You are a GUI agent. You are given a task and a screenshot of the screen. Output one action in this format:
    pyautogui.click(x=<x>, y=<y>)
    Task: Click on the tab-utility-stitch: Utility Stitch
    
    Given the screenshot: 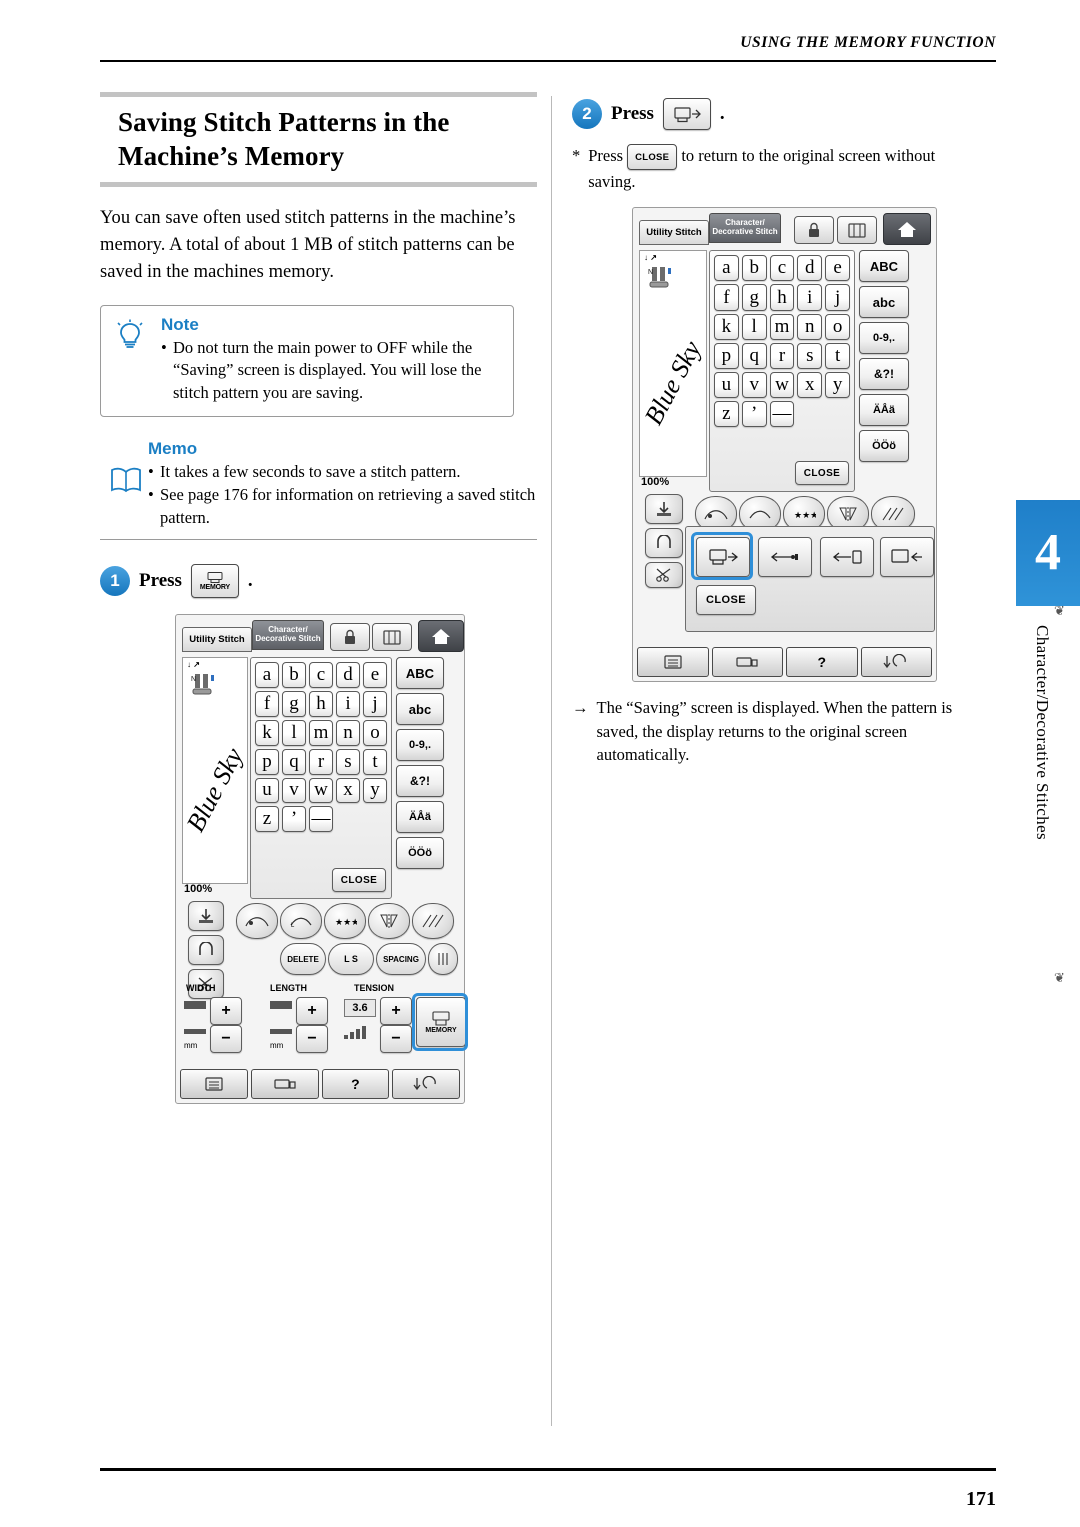 What is the action you would take?
    pyautogui.click(x=674, y=233)
    